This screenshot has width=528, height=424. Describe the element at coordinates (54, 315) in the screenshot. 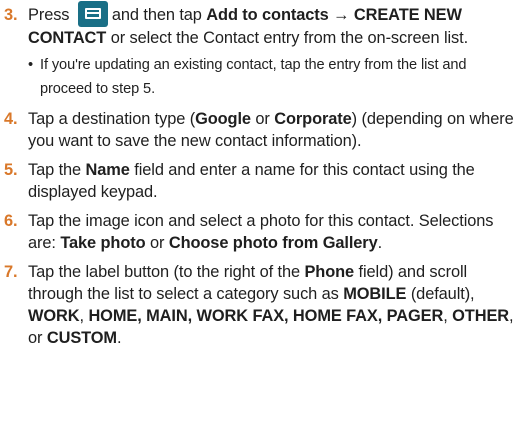

I see `work-label: WORK` at that location.